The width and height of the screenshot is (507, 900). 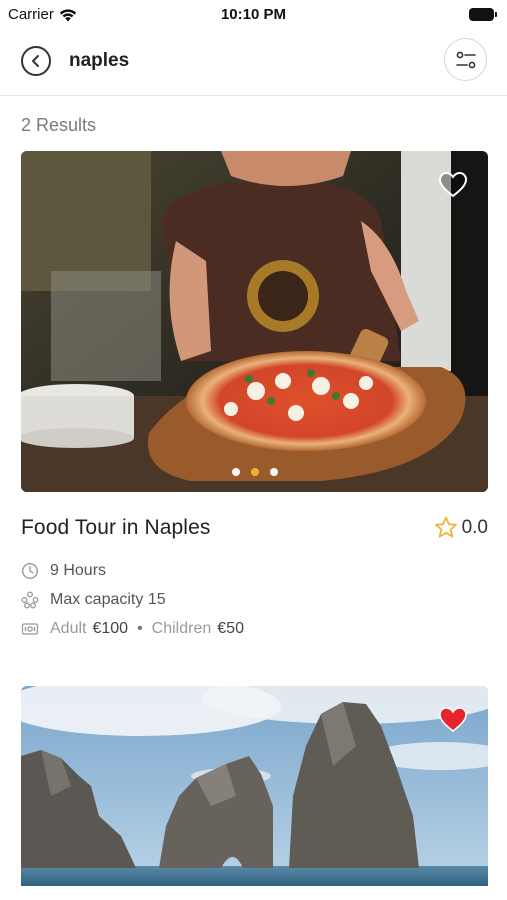 I want to click on carousel-dot-active, so click(x=254, y=472).